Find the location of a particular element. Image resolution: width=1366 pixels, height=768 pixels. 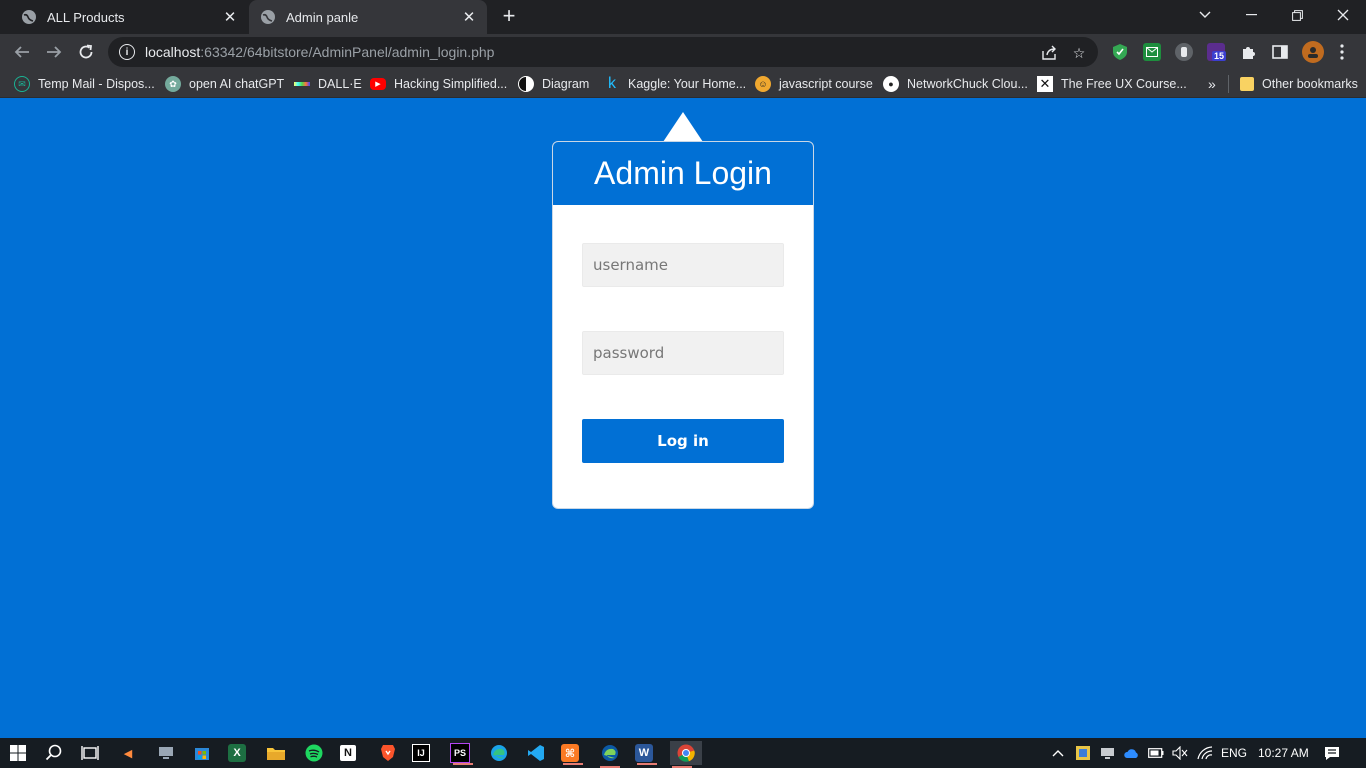

openai-icon: ✿ is located at coordinates (173, 84).